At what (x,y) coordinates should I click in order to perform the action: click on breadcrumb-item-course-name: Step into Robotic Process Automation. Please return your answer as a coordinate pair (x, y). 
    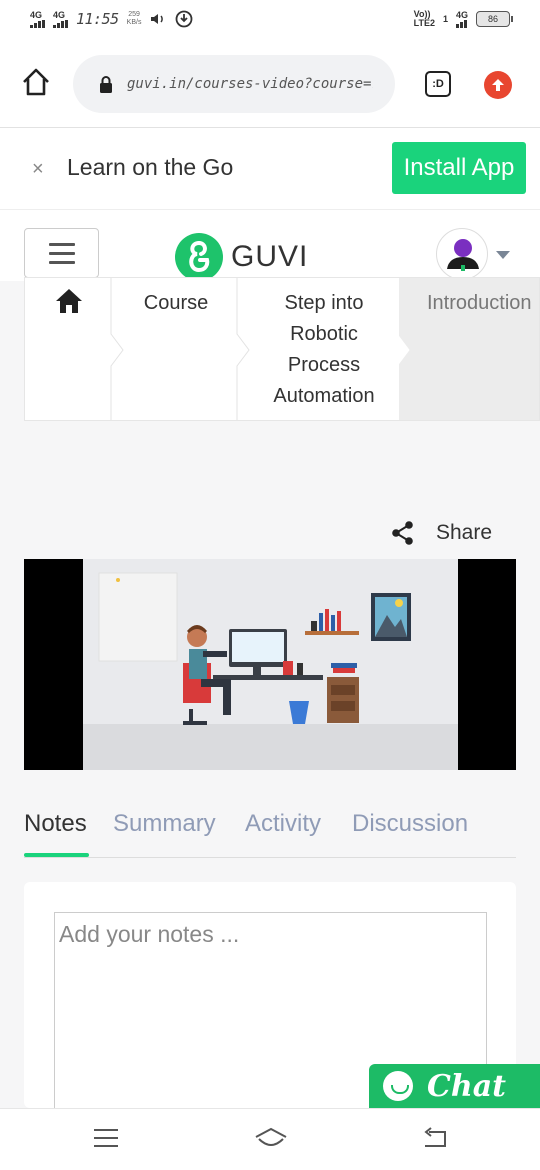
    Looking at the image, I should click on (324, 349).